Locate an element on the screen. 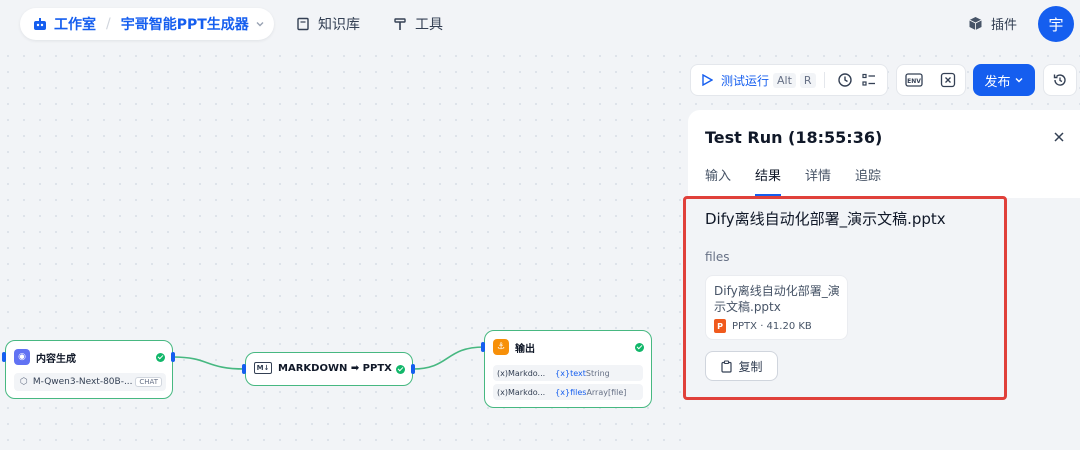 The width and height of the screenshot is (1080, 450). run-history-button is located at coordinates (845, 80).